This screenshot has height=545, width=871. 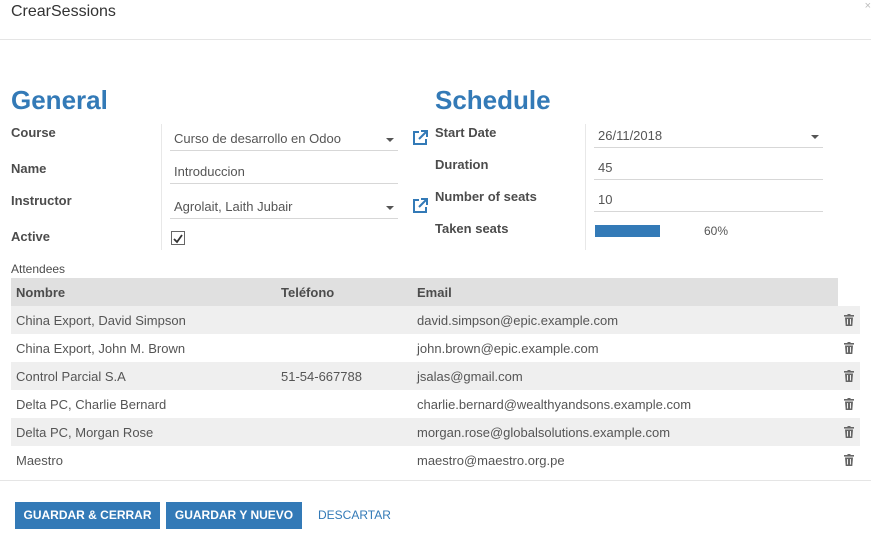 I want to click on table-row: Maestro maestro@maestro.org.pe, so click(x=435, y=460).